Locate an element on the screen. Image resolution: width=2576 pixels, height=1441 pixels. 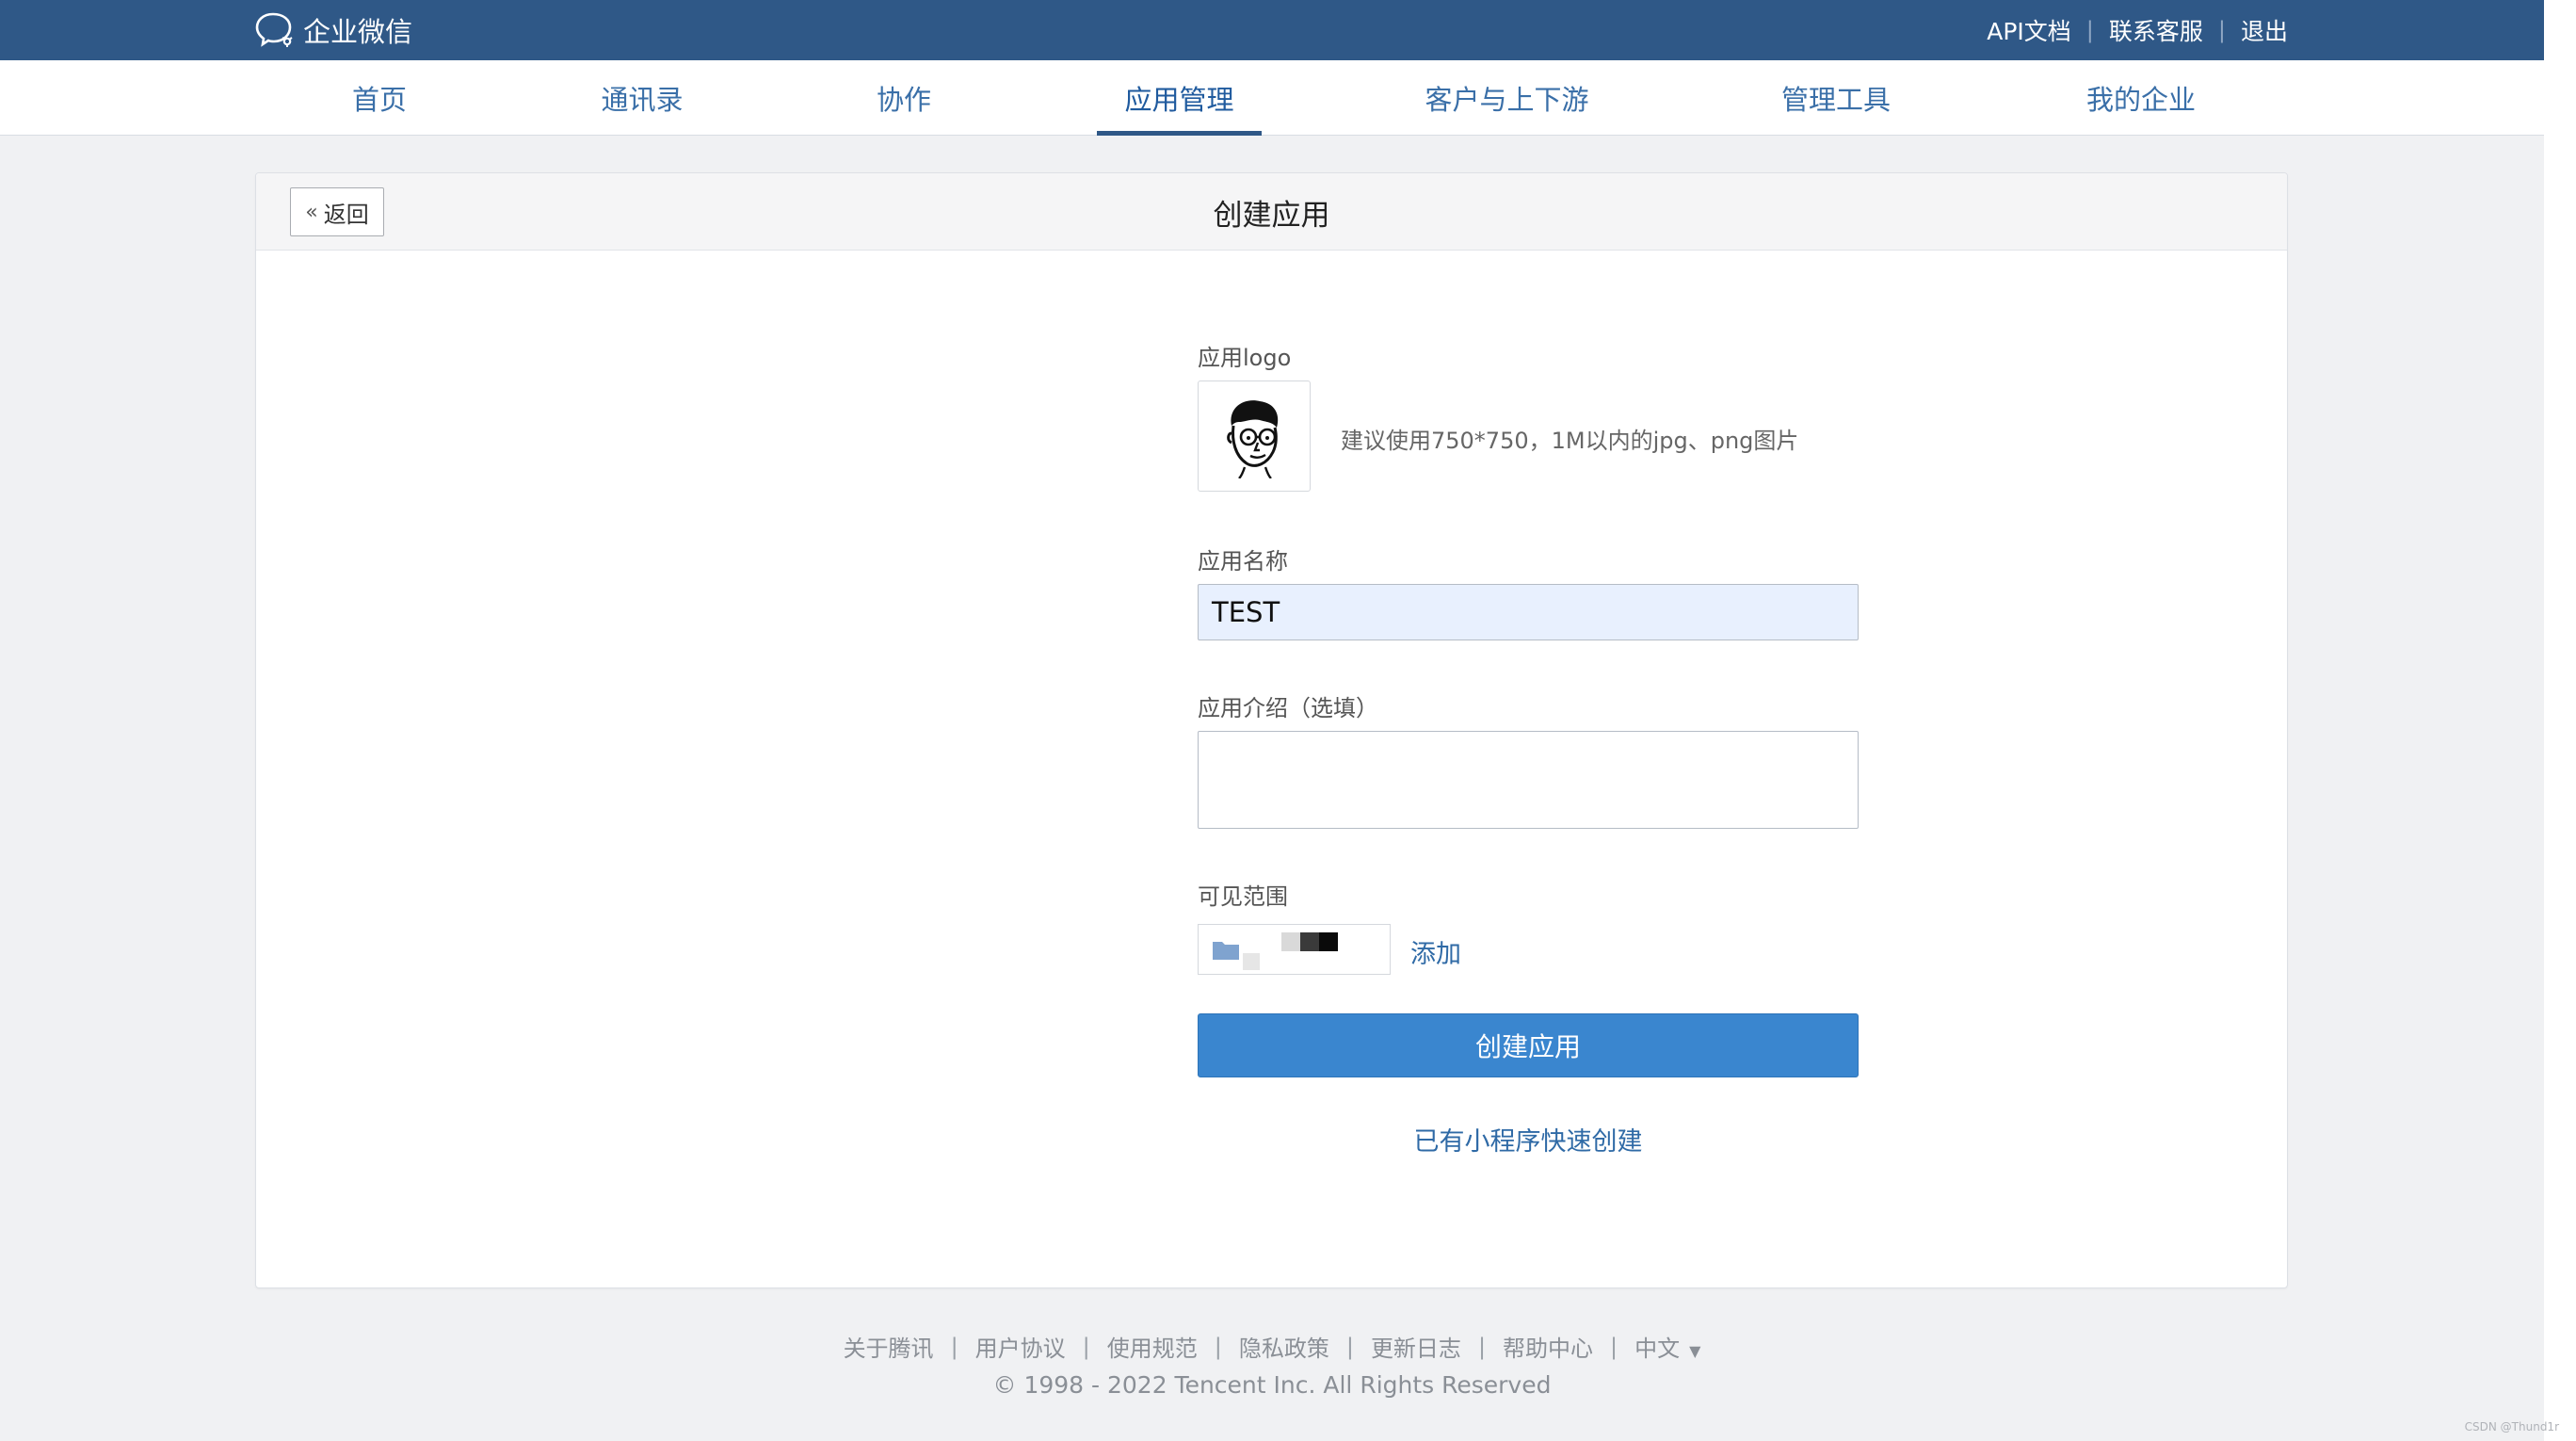
footer-link-changelog: 更新日志 is located at coordinates (1416, 1346).